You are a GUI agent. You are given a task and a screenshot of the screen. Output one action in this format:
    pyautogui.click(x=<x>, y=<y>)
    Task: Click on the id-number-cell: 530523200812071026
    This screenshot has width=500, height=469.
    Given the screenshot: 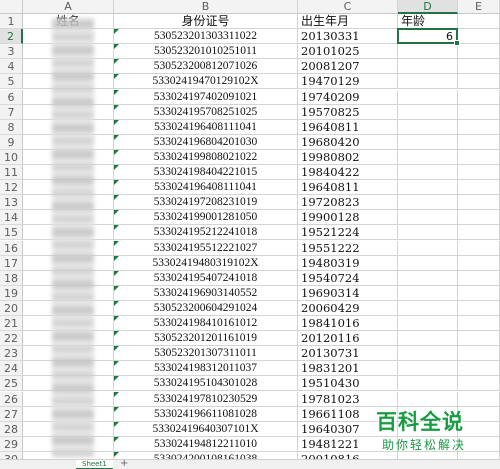 What is the action you would take?
    pyautogui.click(x=206, y=67)
    